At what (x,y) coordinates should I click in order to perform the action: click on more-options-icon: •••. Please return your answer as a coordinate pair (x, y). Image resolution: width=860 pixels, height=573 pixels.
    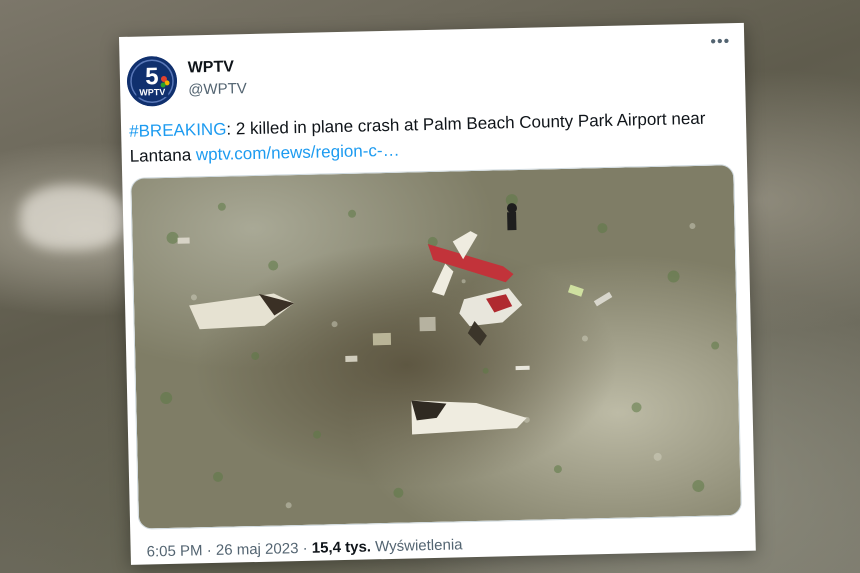
    Looking at the image, I should click on (720, 42).